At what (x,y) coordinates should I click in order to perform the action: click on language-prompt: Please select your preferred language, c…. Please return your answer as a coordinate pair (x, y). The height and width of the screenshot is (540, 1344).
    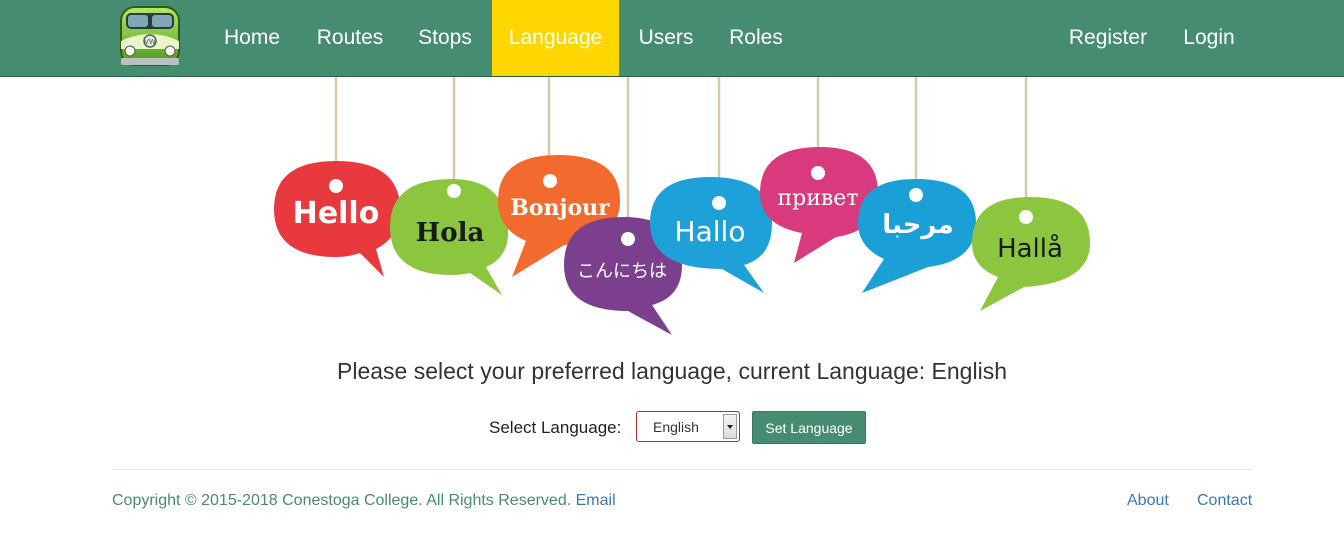
    Looking at the image, I should click on (672, 371).